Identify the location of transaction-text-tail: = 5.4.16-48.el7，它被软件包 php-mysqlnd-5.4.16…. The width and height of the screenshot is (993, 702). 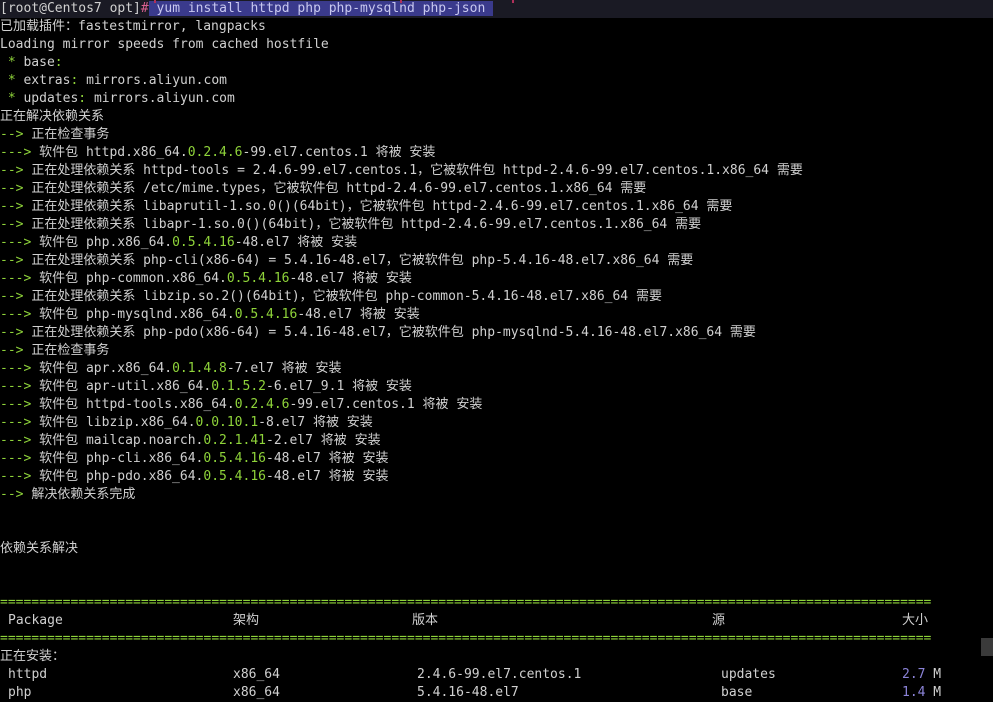
(512, 332).